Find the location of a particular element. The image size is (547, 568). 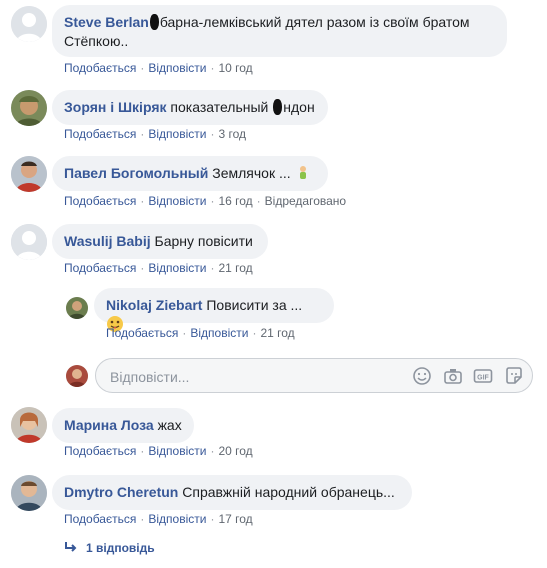

comment-bubble: Марина Лоза жах is located at coordinates (123, 425).